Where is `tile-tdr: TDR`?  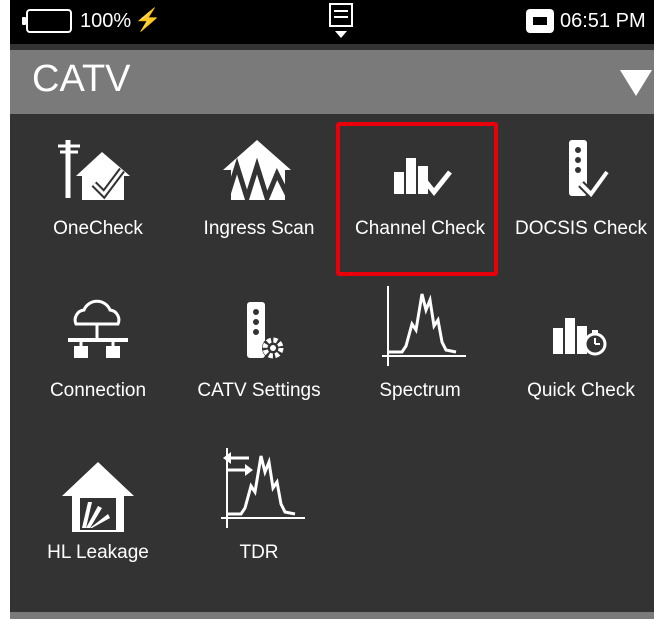
tile-tdr: TDR is located at coordinates (259, 522).